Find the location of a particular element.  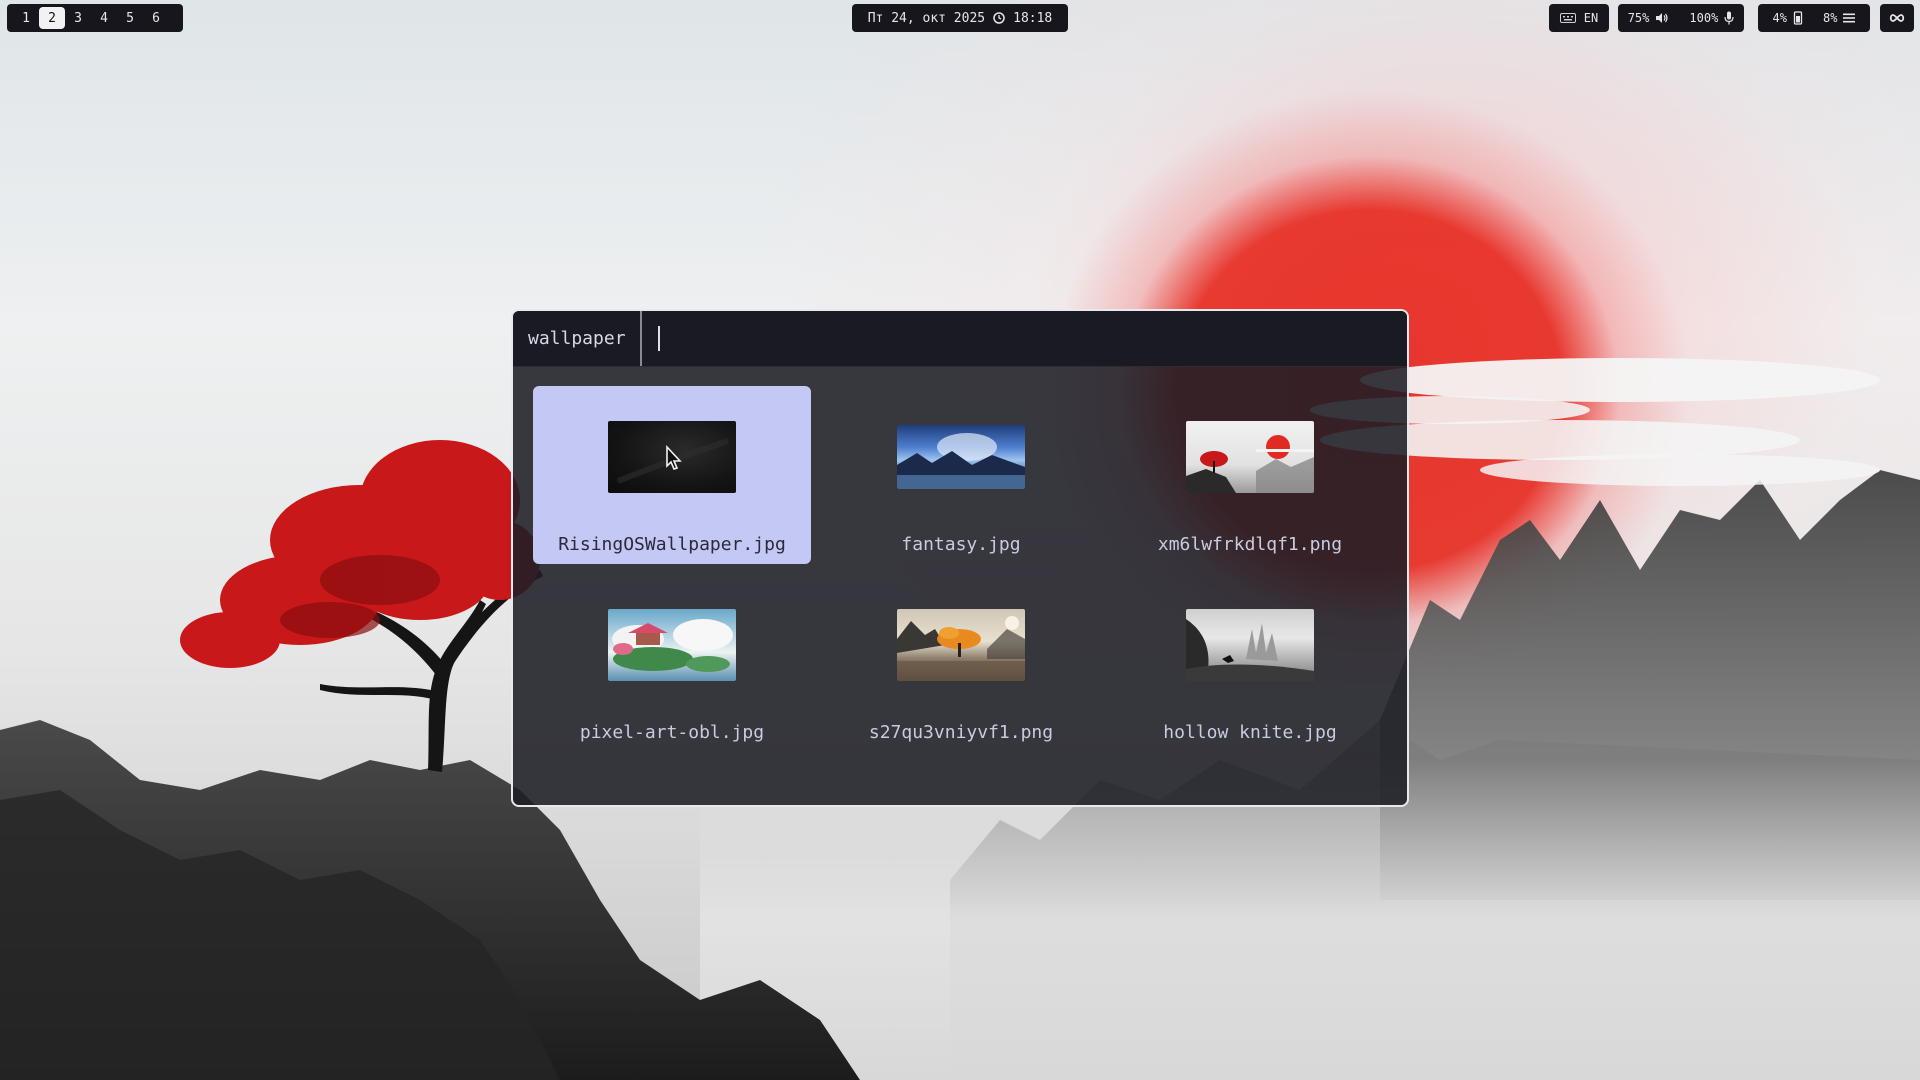

workspace-switcher: 1 2 3 4 5 6 is located at coordinates (95, 18).